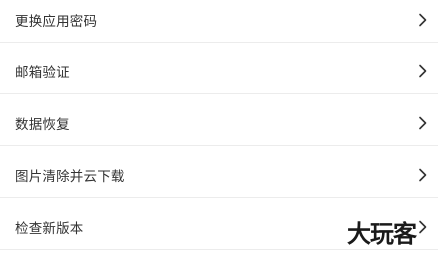 The image size is (438, 259). Describe the element at coordinates (42, 72) in the screenshot. I see `email-verification-label: 邮箱验证` at that location.